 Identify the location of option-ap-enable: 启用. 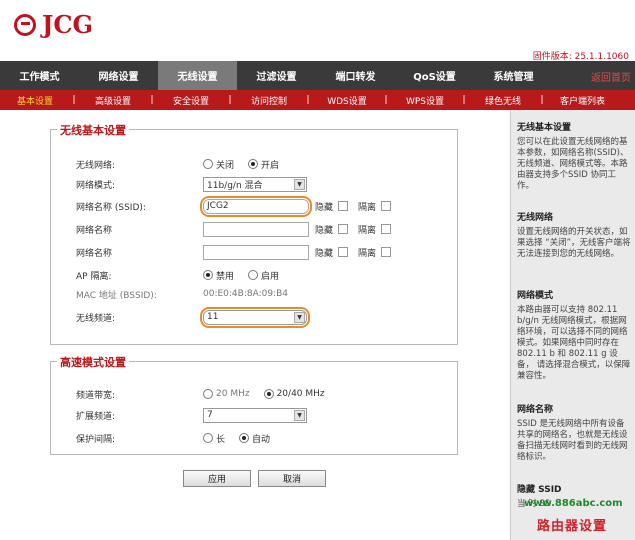
(263, 275).